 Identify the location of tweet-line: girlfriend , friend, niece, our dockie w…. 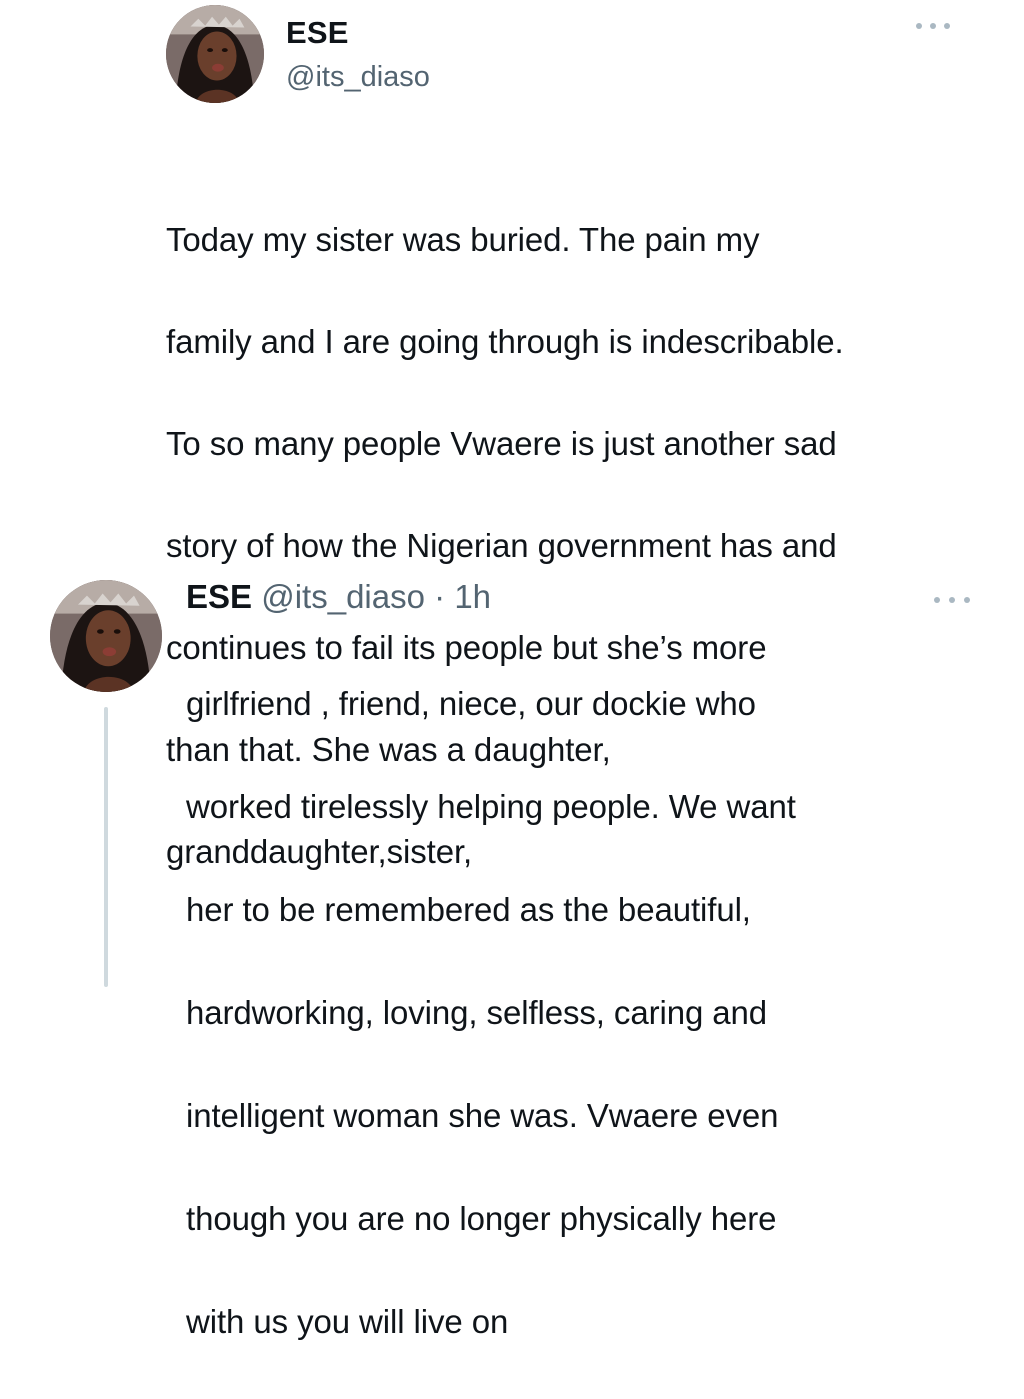
(471, 703).